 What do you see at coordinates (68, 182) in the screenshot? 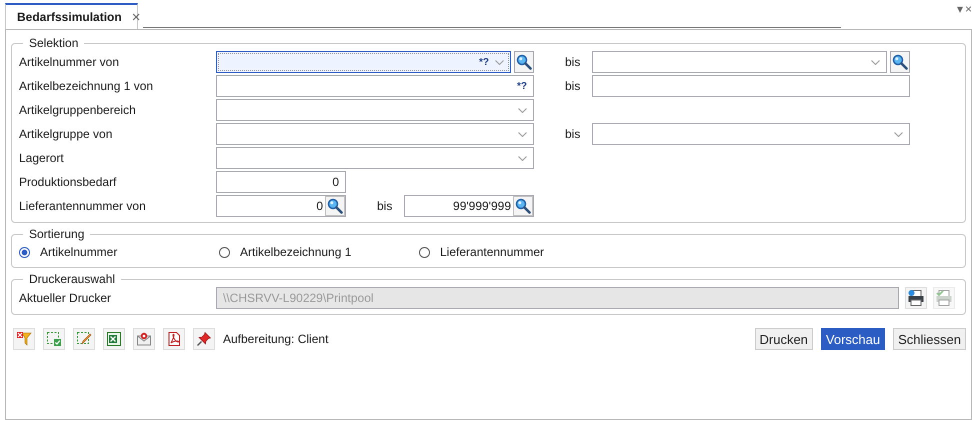
I see `field-label: Produktionsbedarf` at bounding box center [68, 182].